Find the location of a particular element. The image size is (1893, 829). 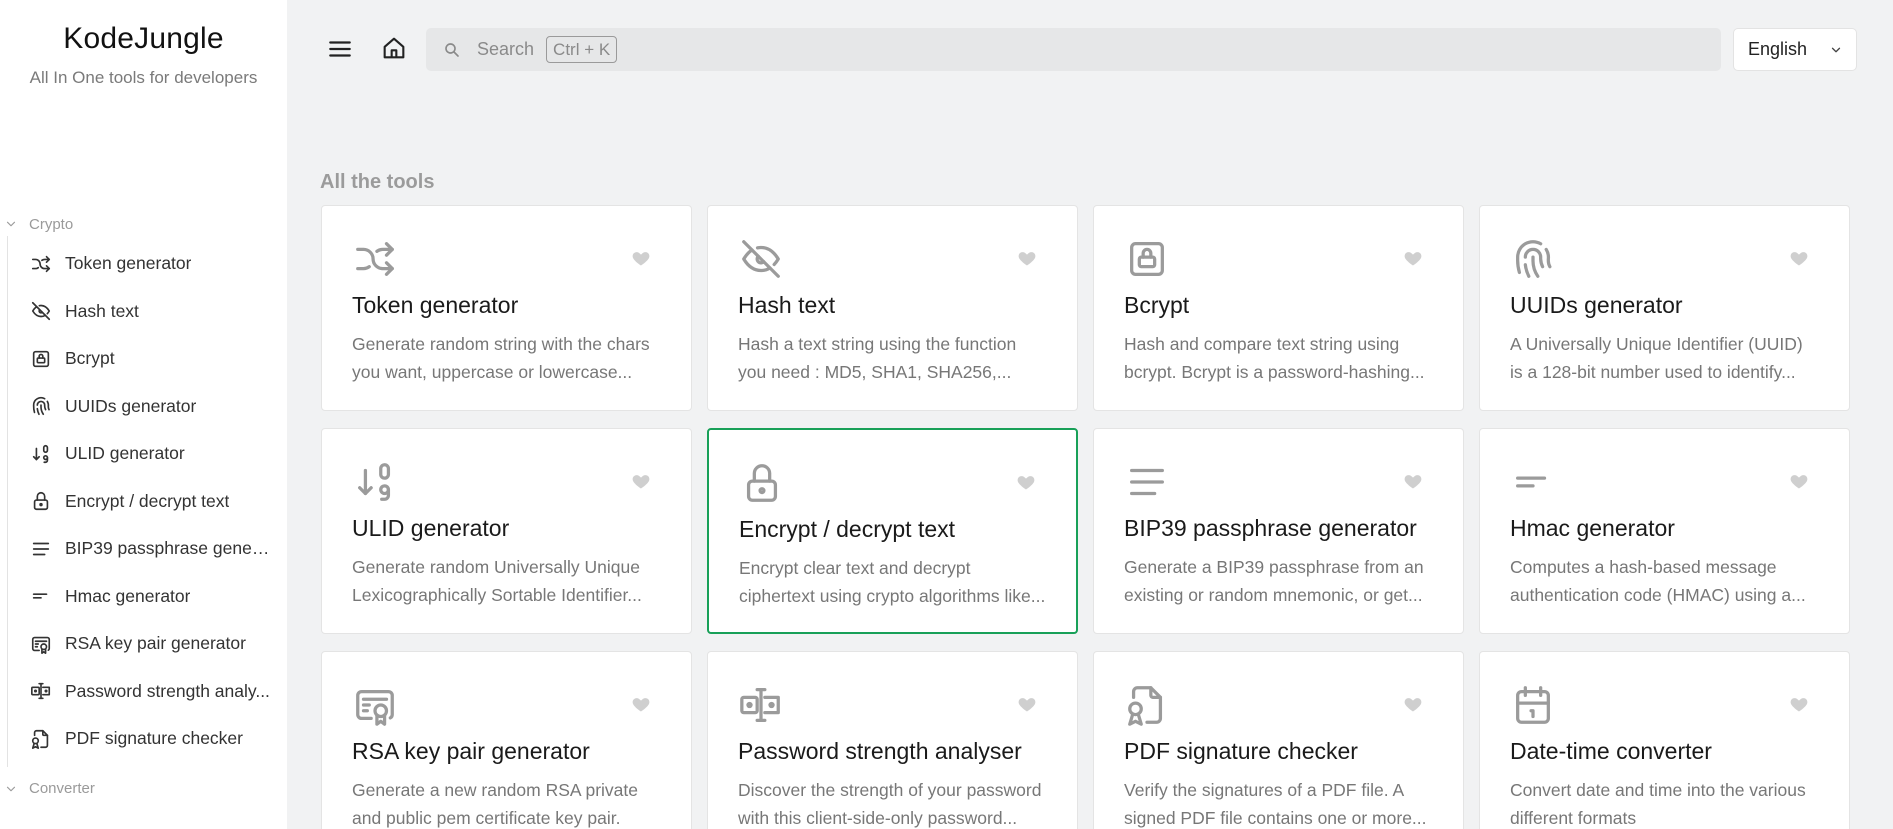

tool-card-title: Password strength analyser is located at coordinates (880, 751).